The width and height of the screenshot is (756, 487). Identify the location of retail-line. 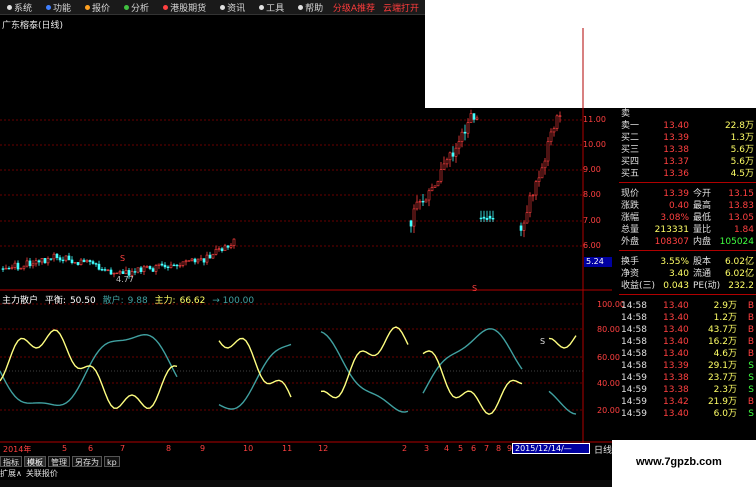
(288, 371).